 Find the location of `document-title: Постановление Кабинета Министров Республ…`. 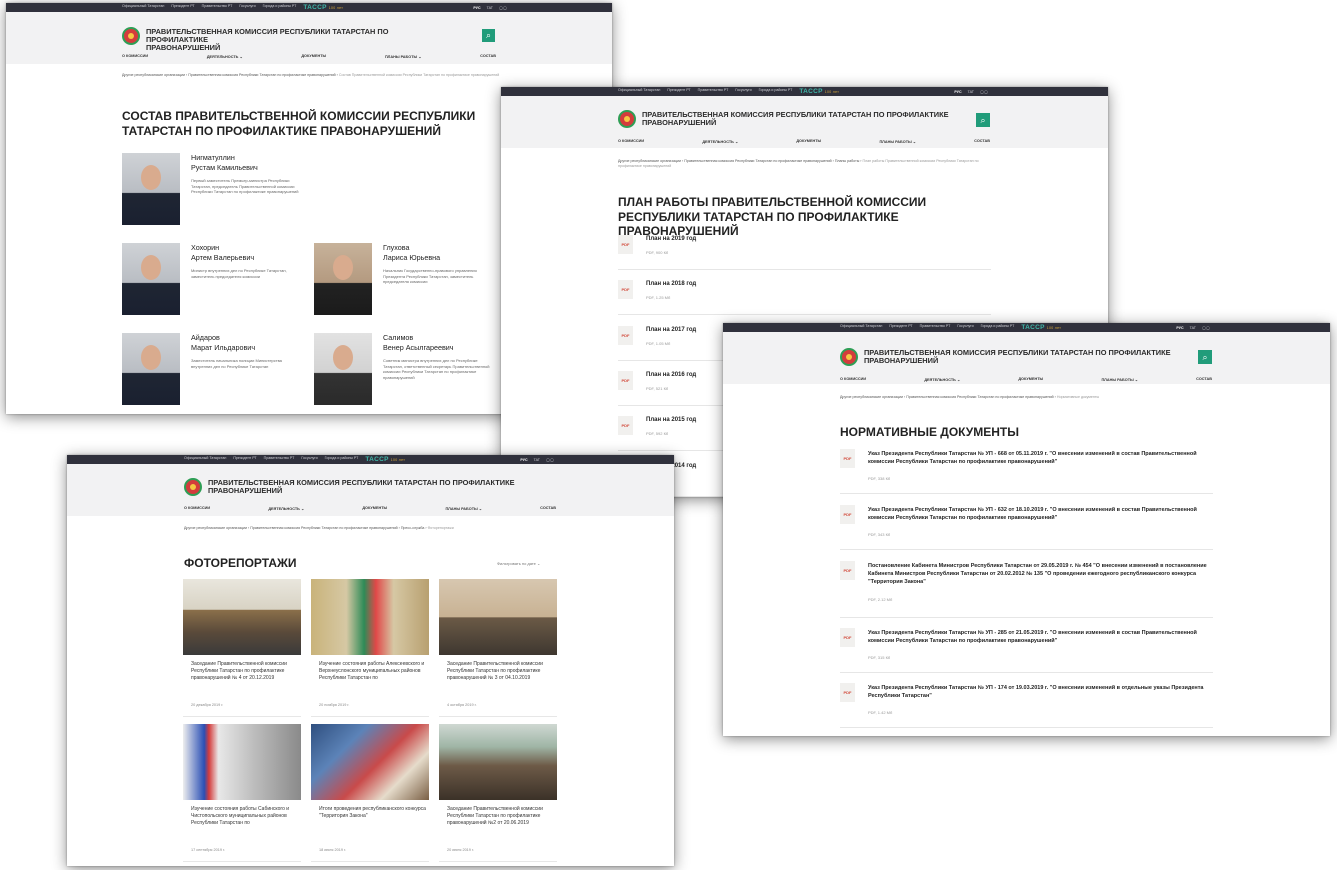

document-title: Постановление Кабинета Министров Республ… is located at coordinates (1040, 575).